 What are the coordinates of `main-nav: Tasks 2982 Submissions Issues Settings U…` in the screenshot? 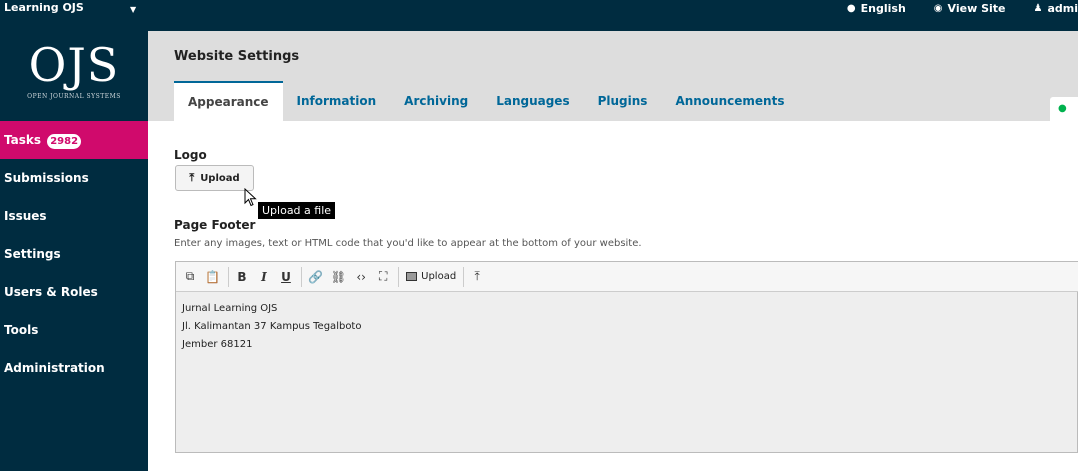 It's located at (74, 254).